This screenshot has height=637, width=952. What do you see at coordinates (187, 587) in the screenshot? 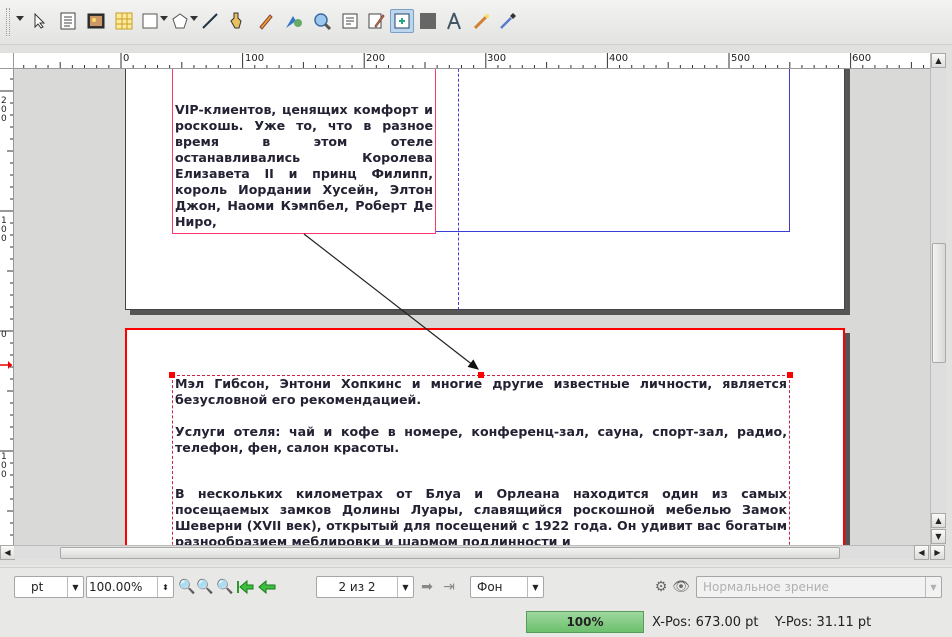
I see `zoom-out-icon: 🔍` at bounding box center [187, 587].